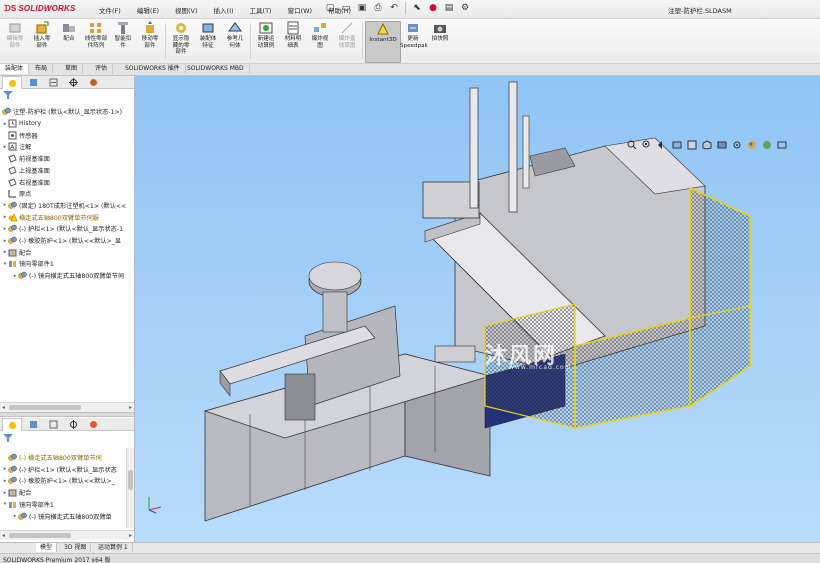  Describe the element at coordinates (62, 516) in the screenshot. I see `tree-item: ▸ (-) 镜向横走式五轴800双臂单` at that location.